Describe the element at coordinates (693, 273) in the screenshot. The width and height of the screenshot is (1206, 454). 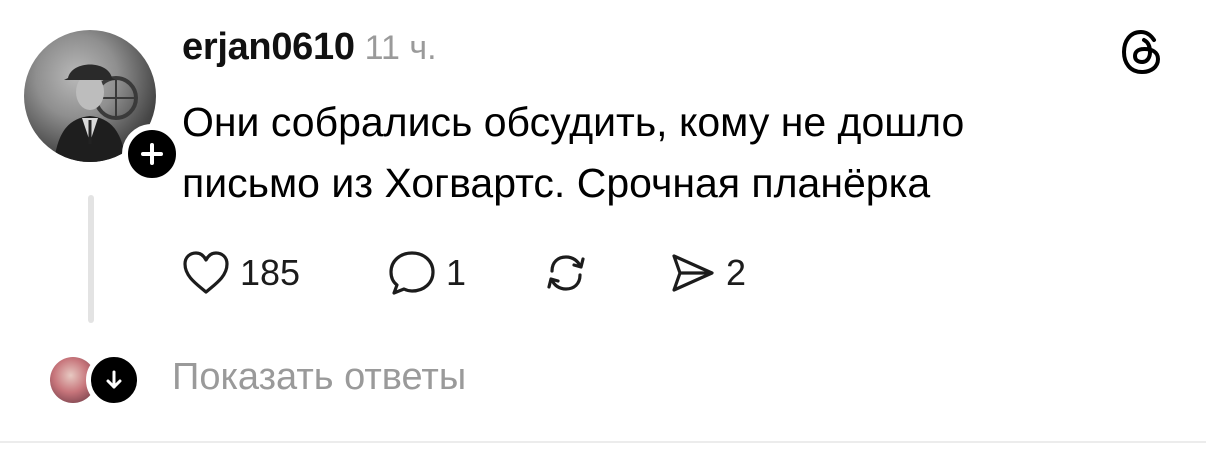
I see `send-icon` at that location.